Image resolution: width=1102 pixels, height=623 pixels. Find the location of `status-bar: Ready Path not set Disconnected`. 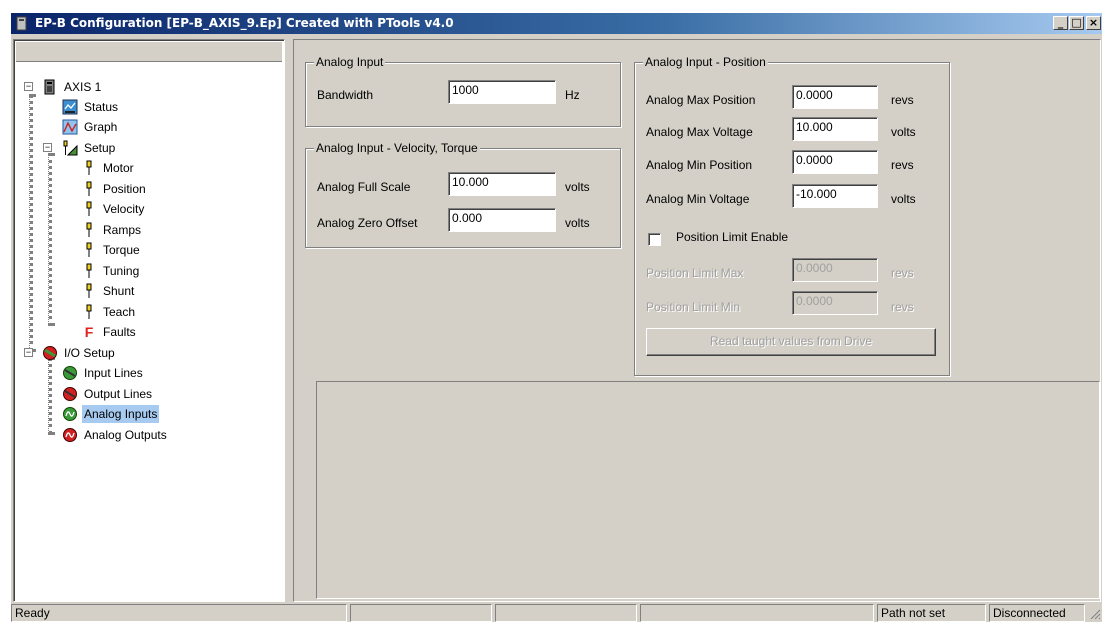

status-bar: Ready Path not set Disconnected is located at coordinates (556, 612).